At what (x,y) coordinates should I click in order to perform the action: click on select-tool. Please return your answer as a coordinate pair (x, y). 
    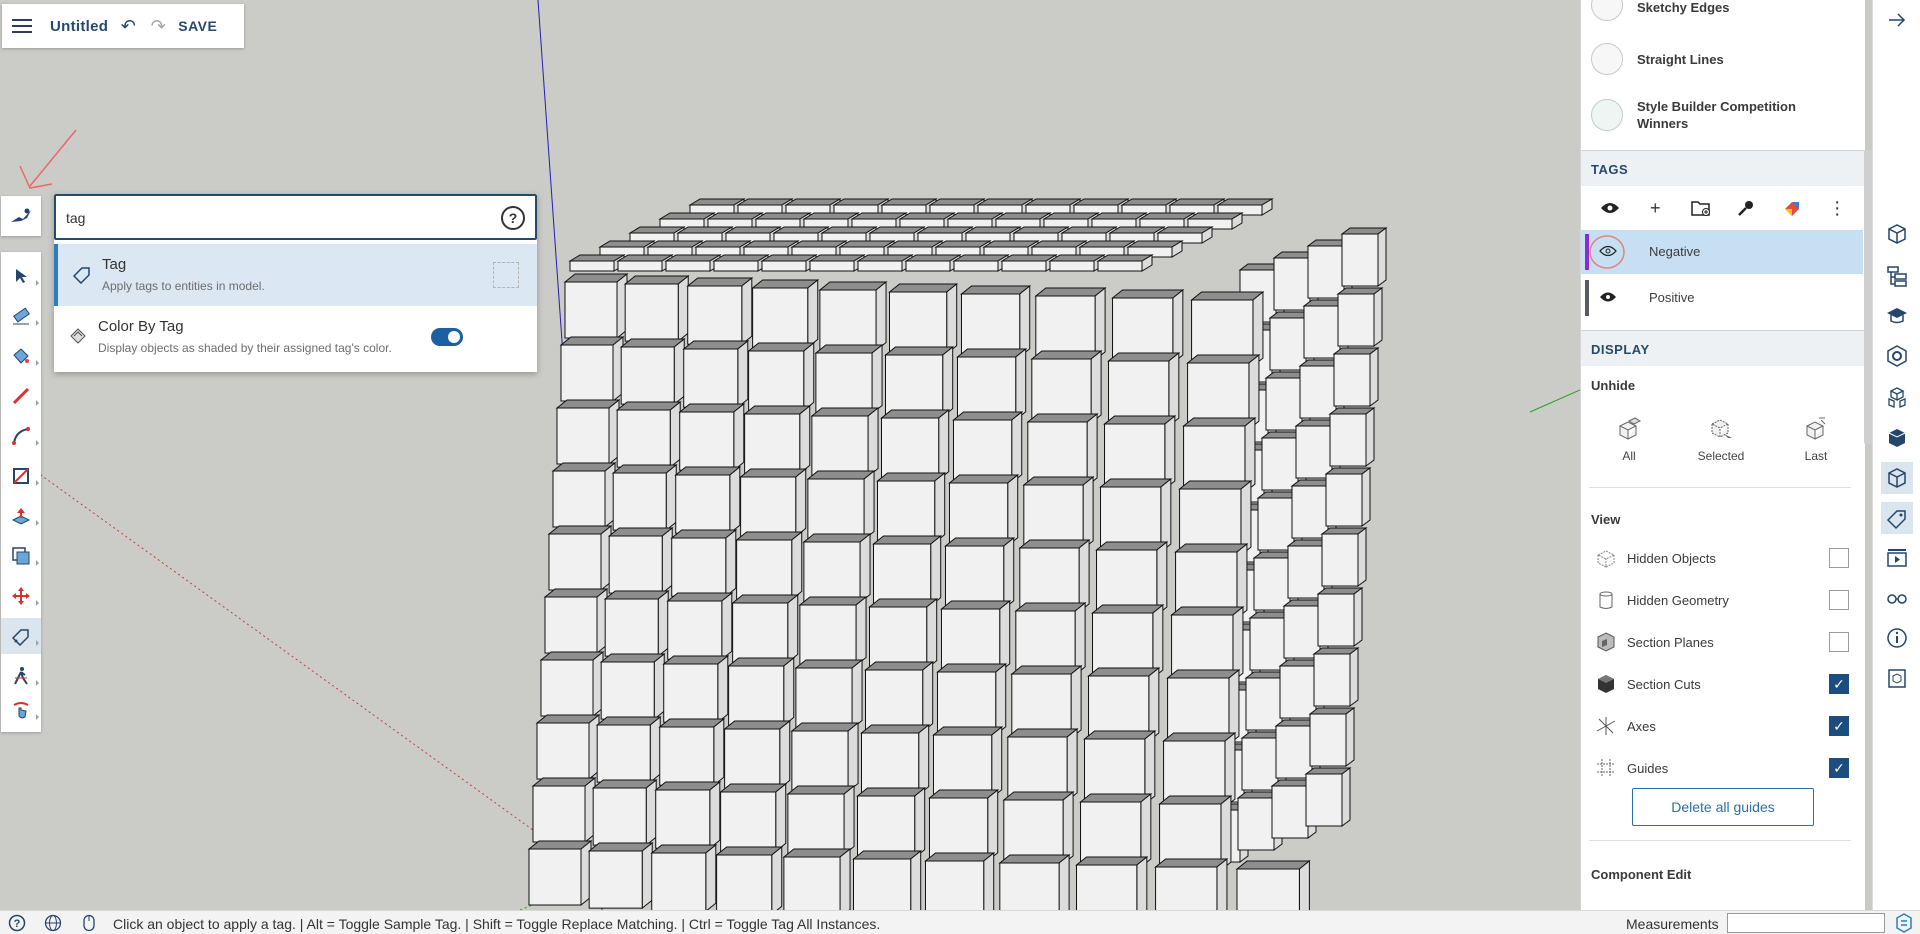
    Looking at the image, I should click on (21, 276).